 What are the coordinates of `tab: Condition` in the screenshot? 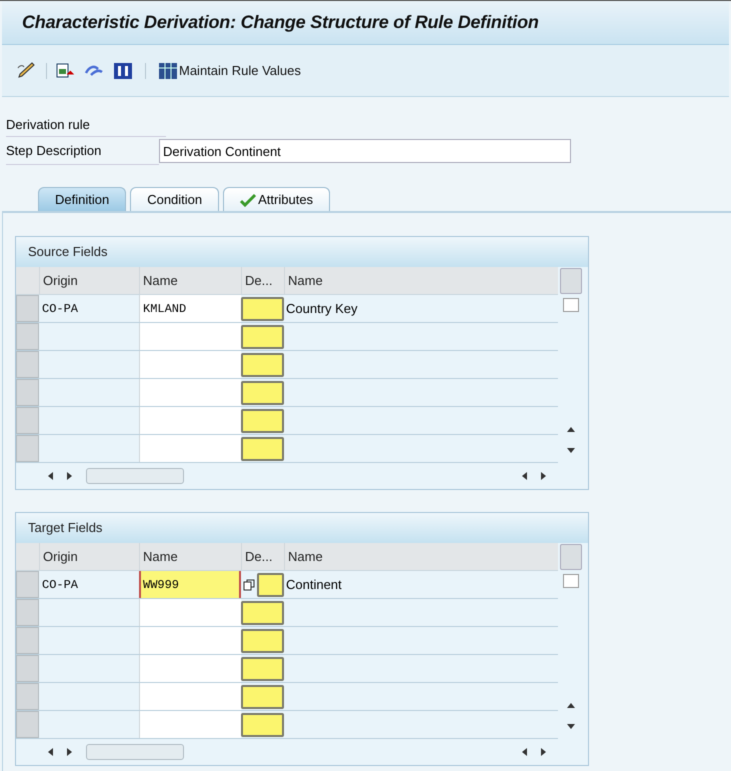 It's located at (175, 199).